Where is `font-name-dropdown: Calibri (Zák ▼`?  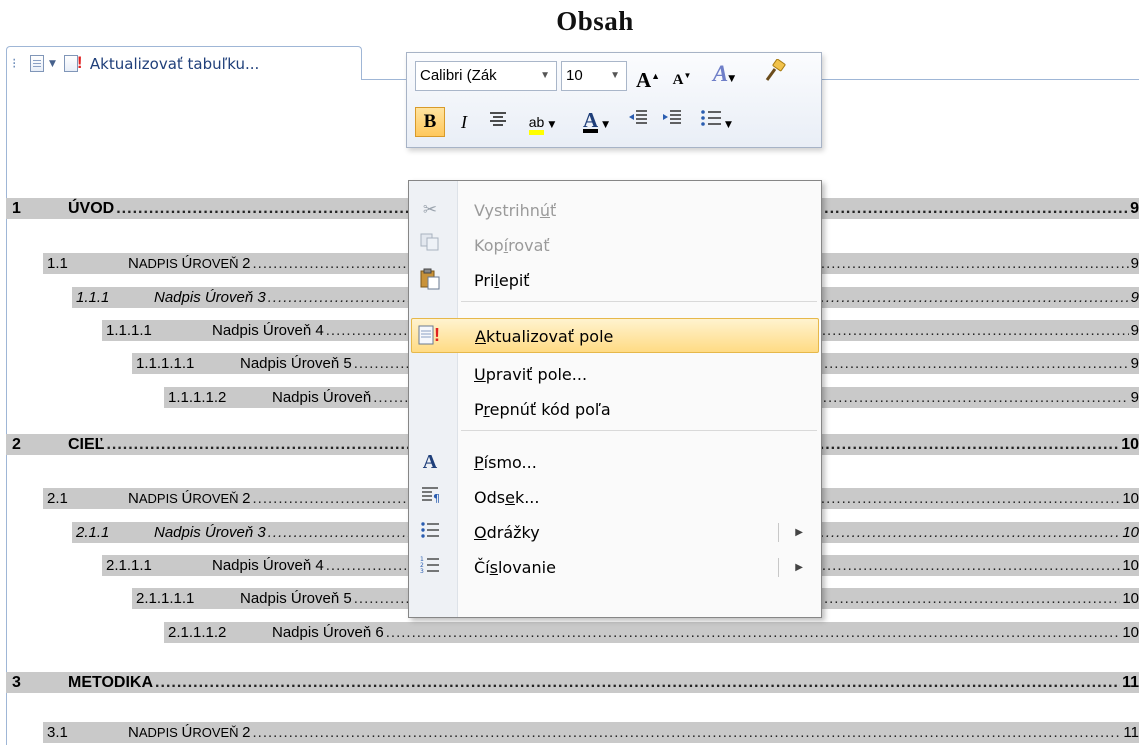
font-name-dropdown: Calibri (Zák ▼ is located at coordinates (486, 76).